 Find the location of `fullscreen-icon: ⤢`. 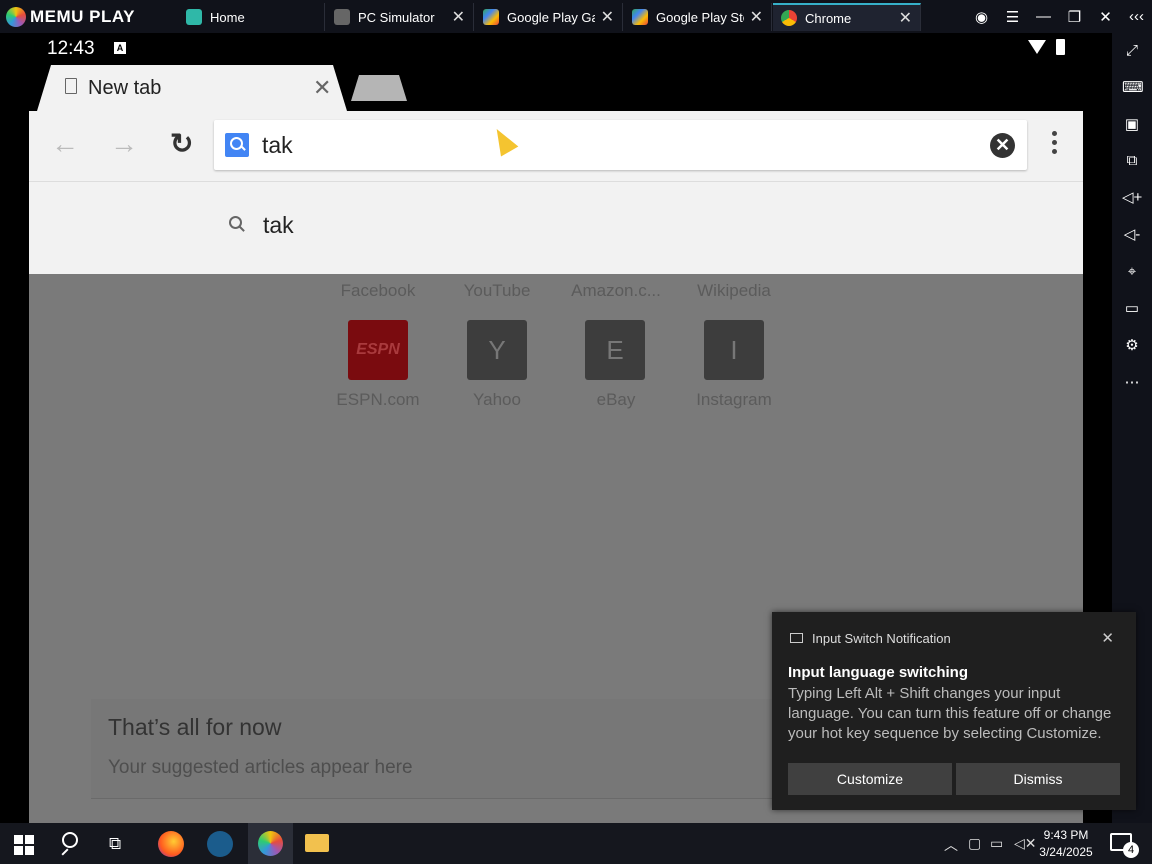

fullscreen-icon: ⤢ is located at coordinates (1132, 51).